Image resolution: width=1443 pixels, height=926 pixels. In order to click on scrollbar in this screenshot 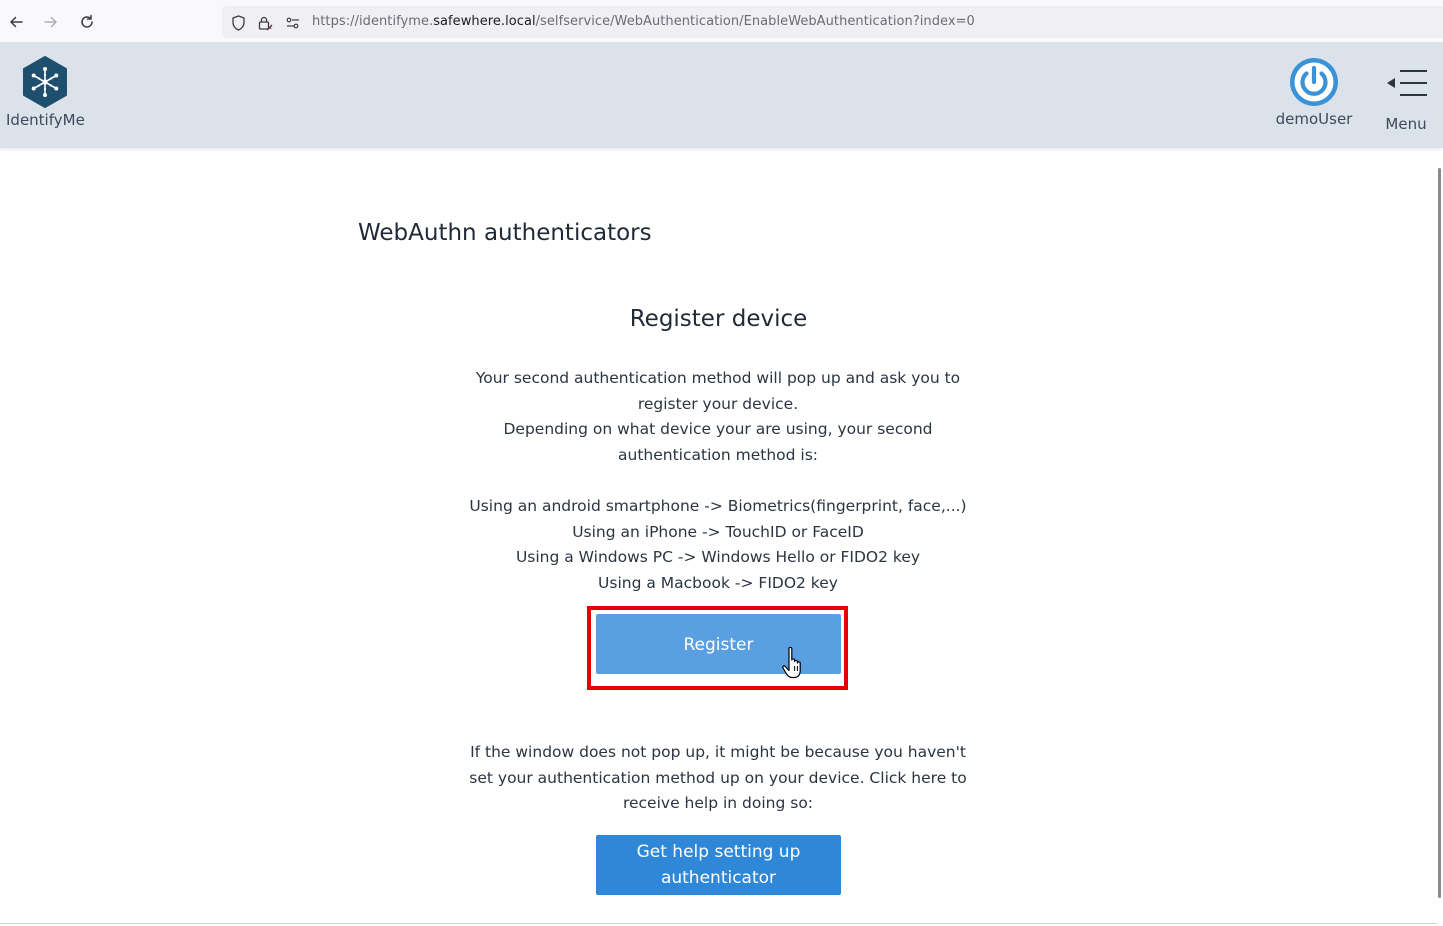, I will do `click(1439, 533)`.